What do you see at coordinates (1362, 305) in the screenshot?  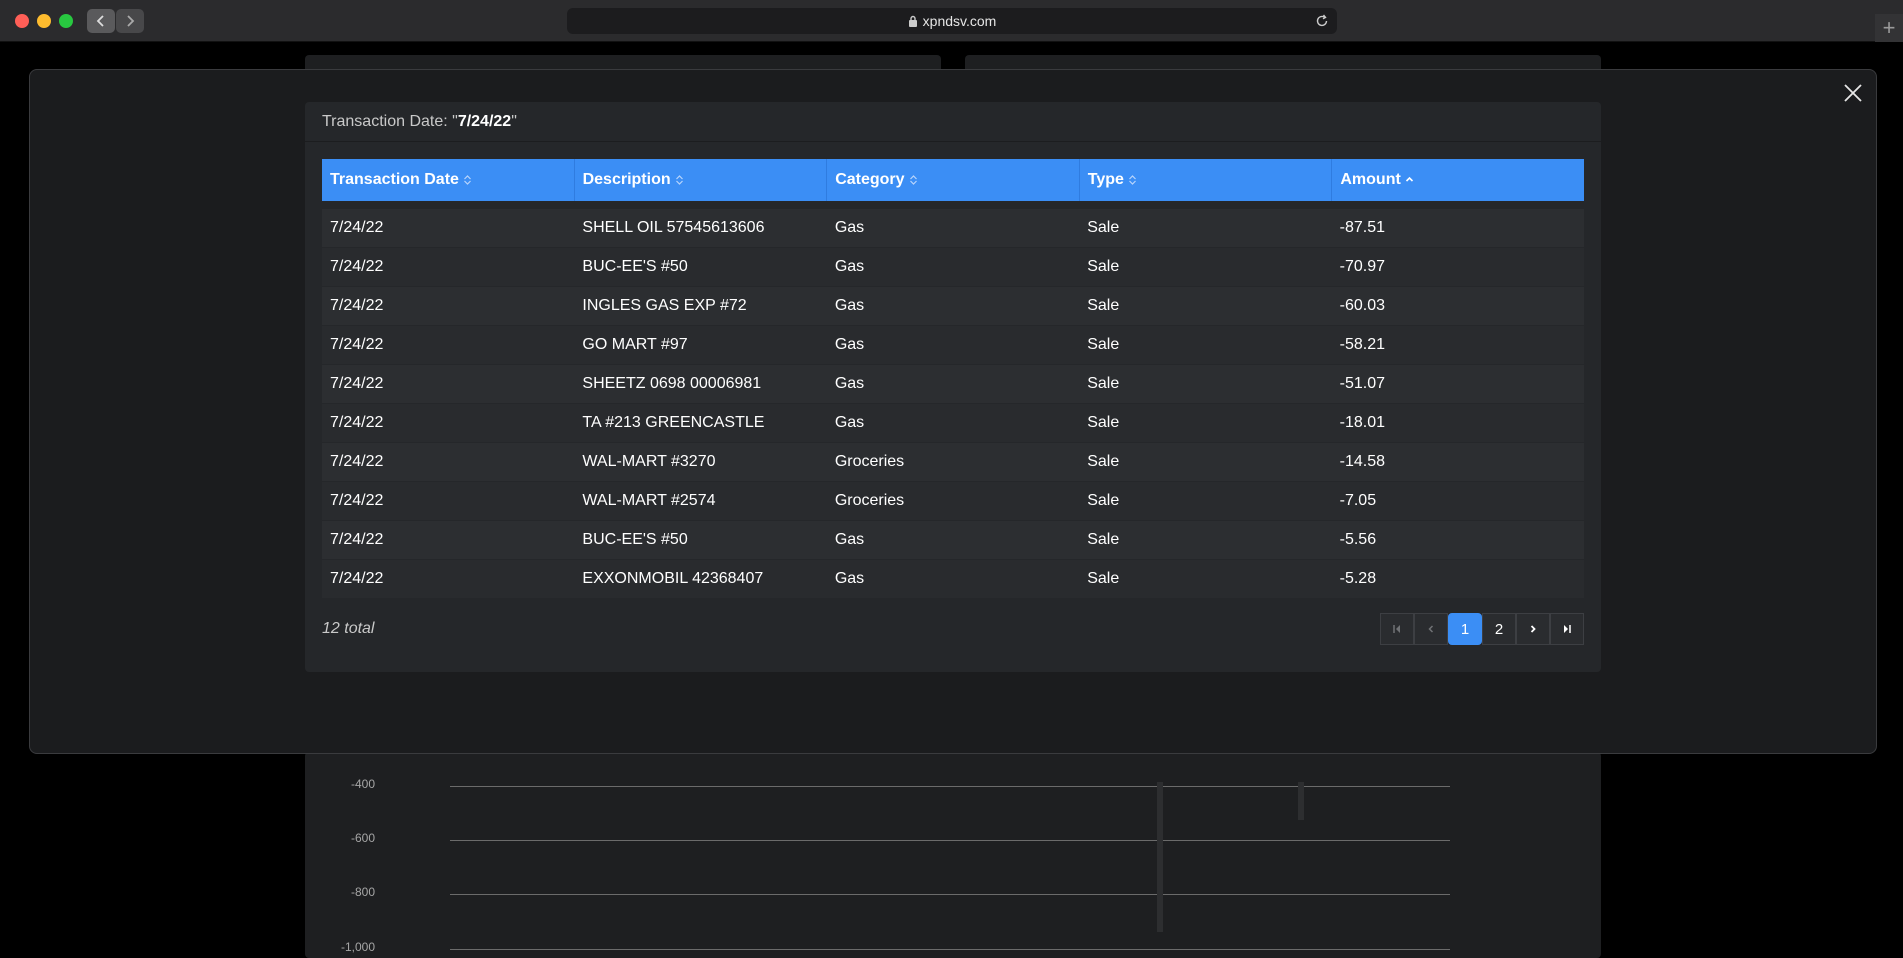 I see `cell-amount: -60.03` at bounding box center [1362, 305].